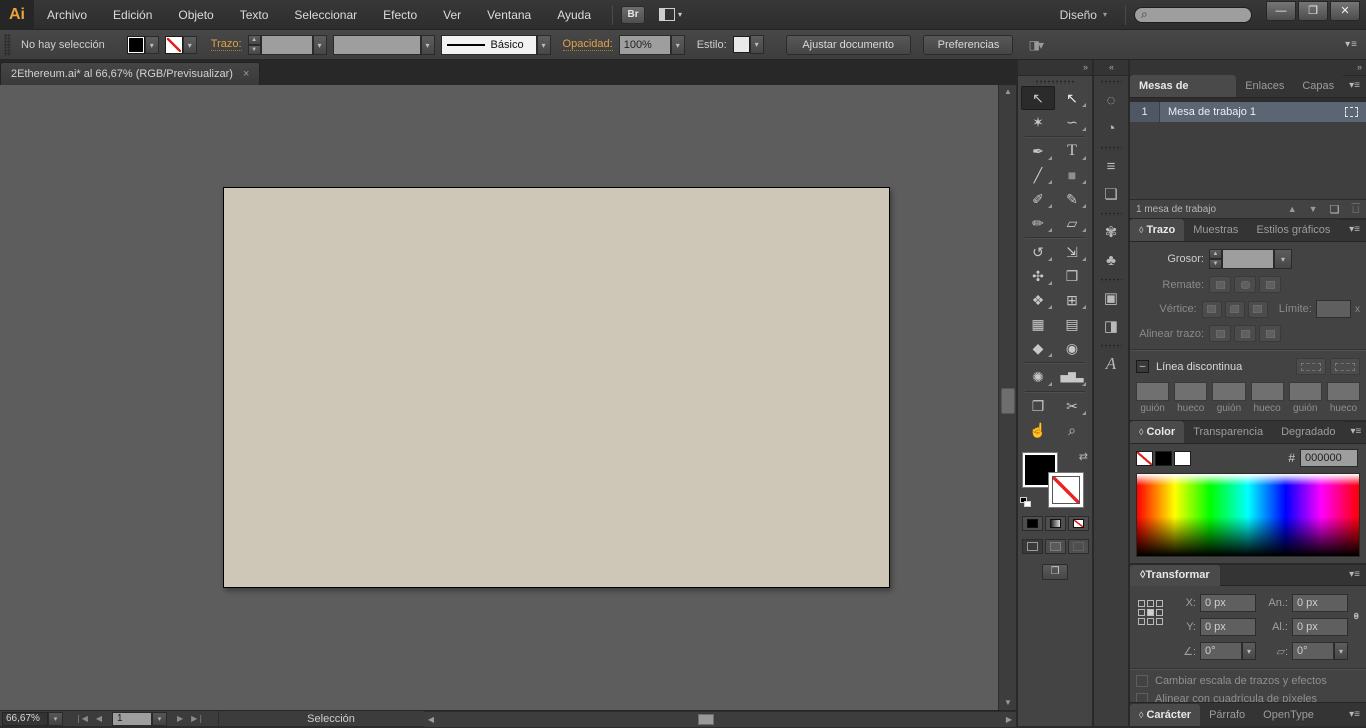 The width and height of the screenshot is (1366, 728). What do you see at coordinates (574, 15) in the screenshot?
I see `menu-ayuda: Ayuda` at bounding box center [574, 15].